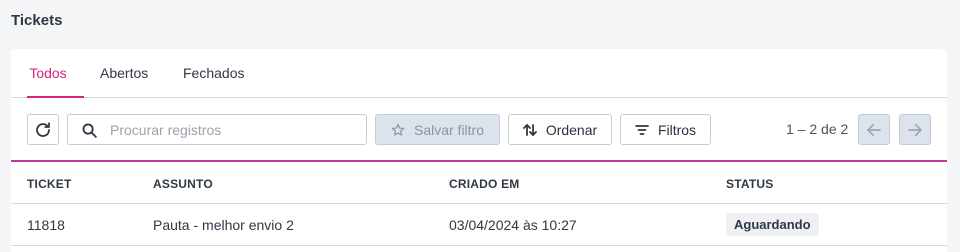  I want to click on tab-todos-label: Todos, so click(48, 73).